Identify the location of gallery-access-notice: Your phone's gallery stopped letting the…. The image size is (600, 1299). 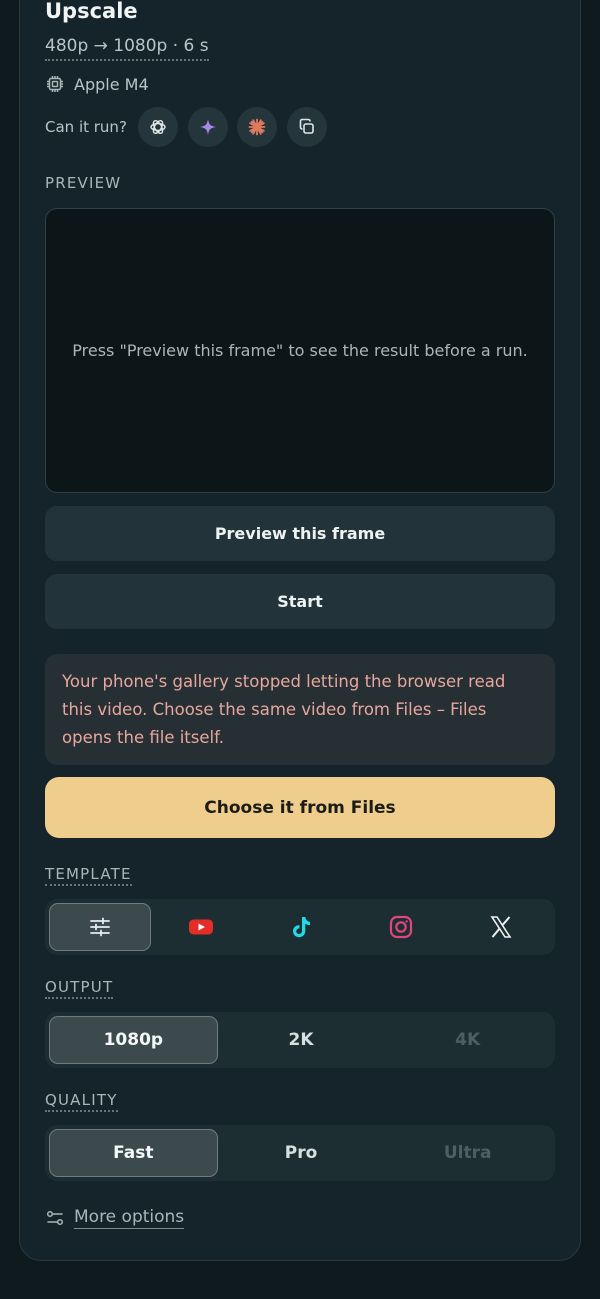
(300, 709).